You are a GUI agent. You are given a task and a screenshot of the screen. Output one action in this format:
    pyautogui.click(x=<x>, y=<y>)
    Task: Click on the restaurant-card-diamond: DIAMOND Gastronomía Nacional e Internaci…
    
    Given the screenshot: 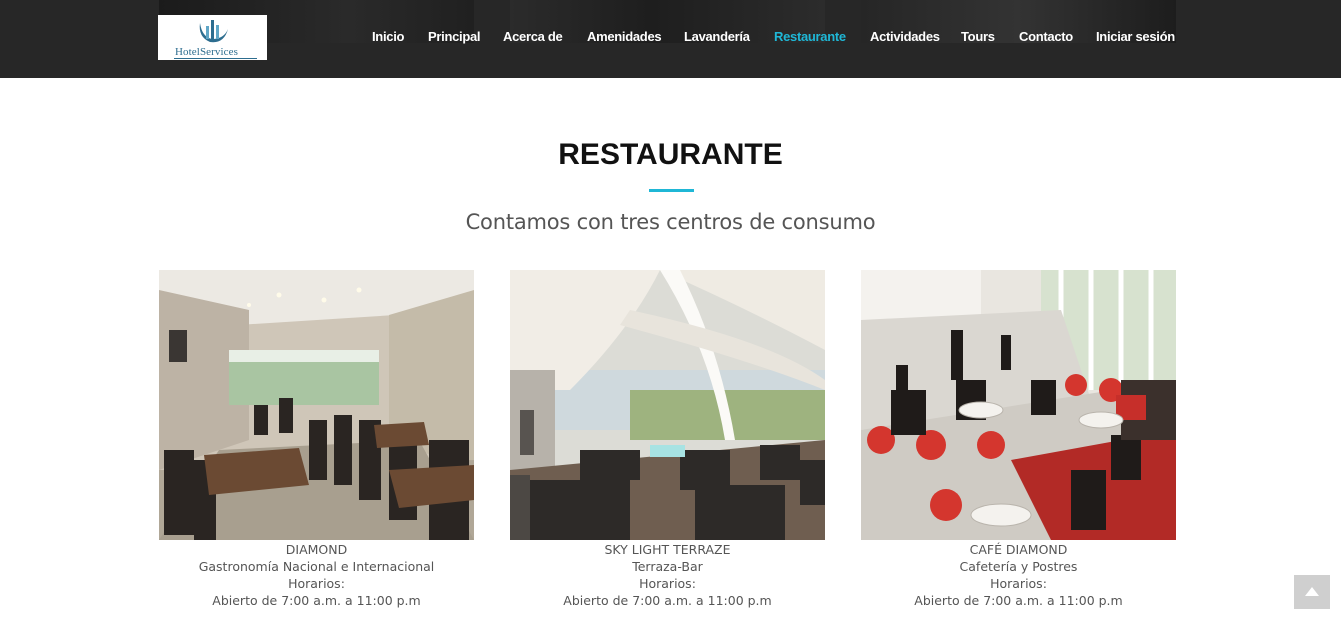 What is the action you would take?
    pyautogui.click(x=316, y=439)
    